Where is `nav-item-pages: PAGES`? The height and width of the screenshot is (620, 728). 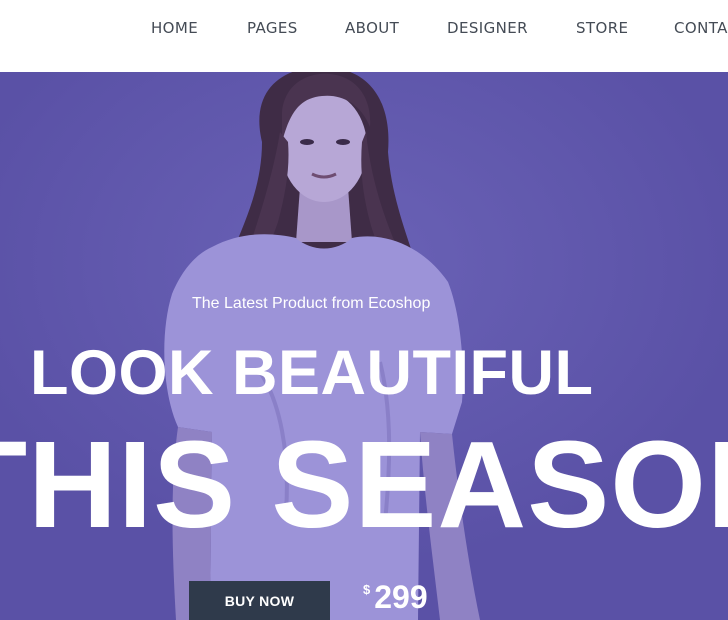
nav-item-pages: PAGES is located at coordinates (272, 28).